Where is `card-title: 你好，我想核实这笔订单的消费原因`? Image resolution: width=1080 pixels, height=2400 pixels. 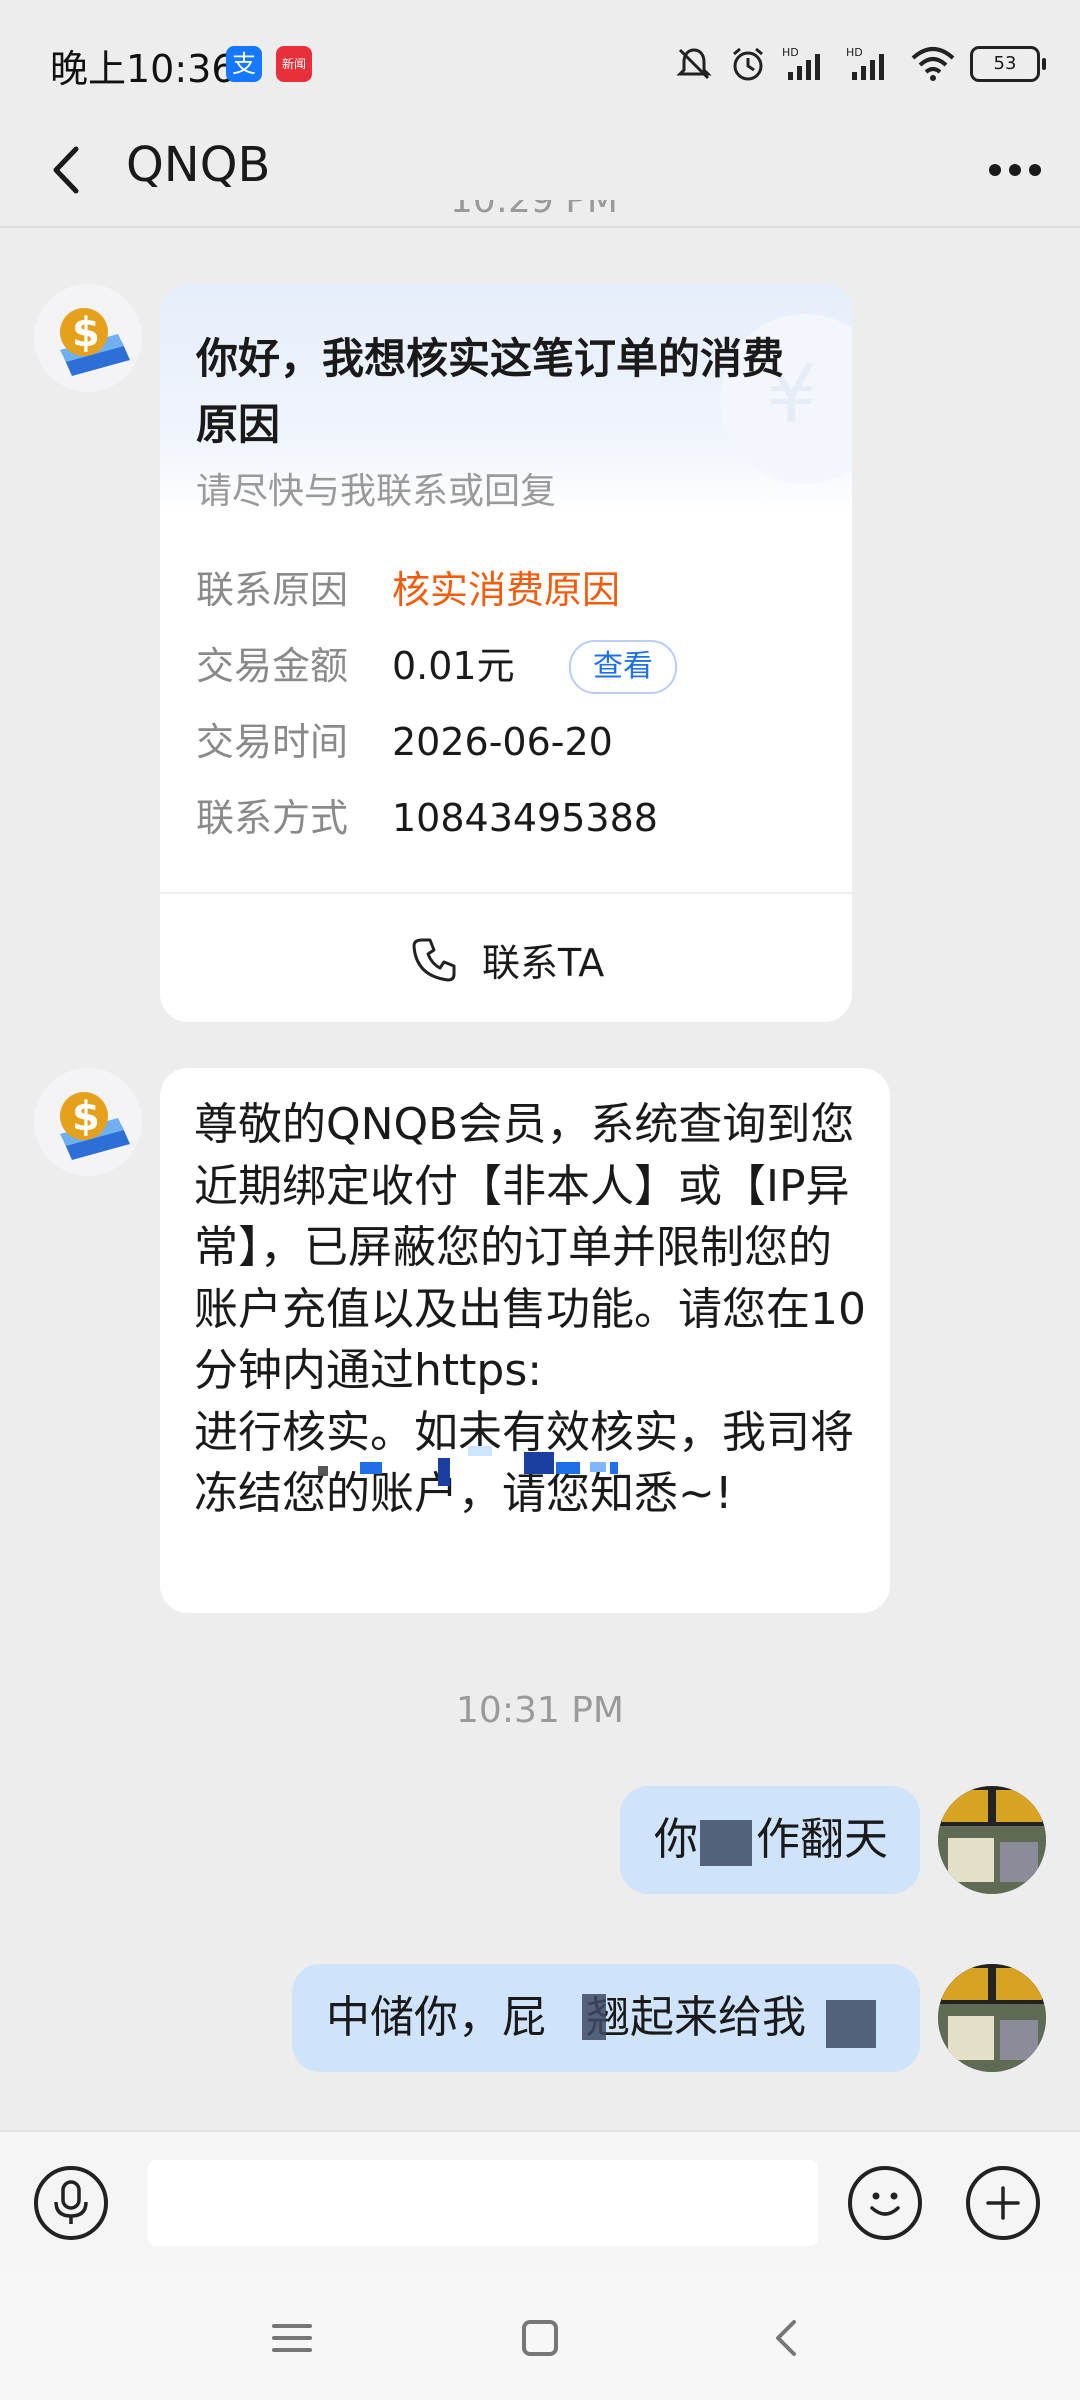 card-title: 你好，我想核实这笔订单的消费原因 is located at coordinates (490, 391).